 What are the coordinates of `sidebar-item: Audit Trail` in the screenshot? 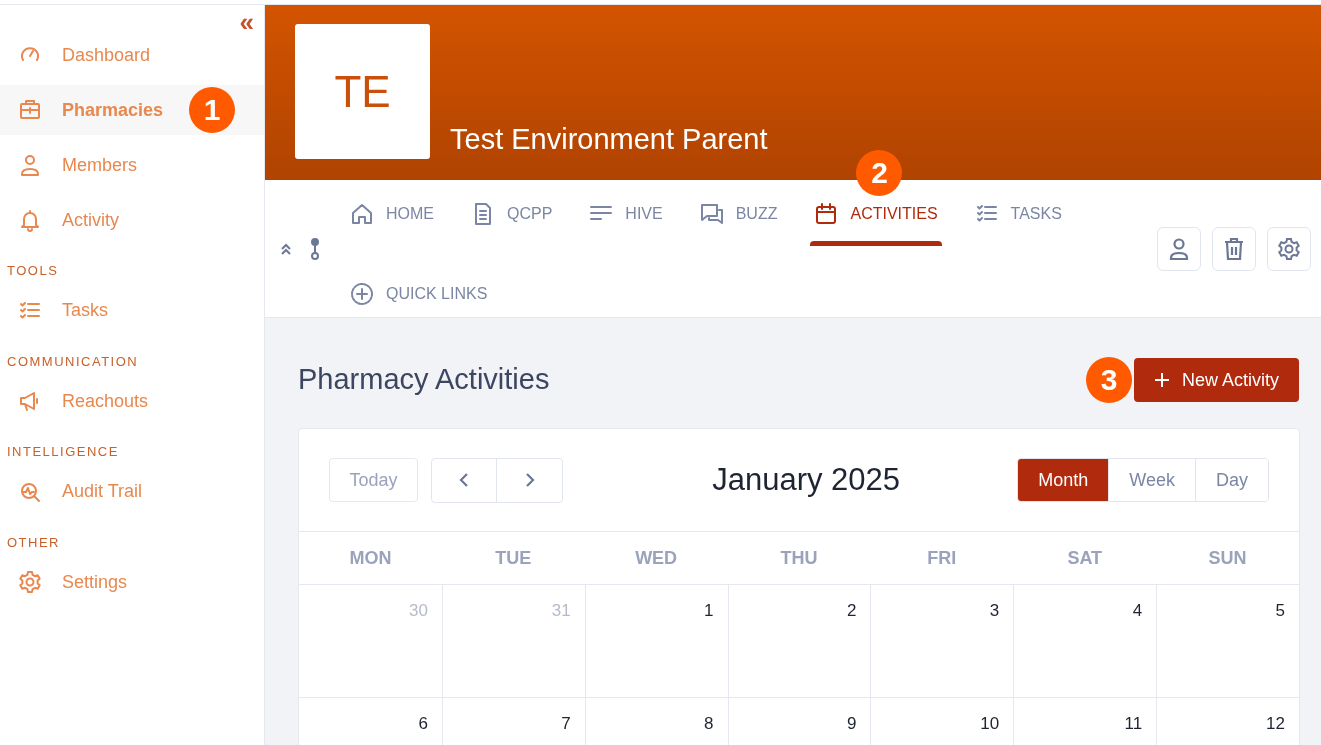 It's located at (132, 491).